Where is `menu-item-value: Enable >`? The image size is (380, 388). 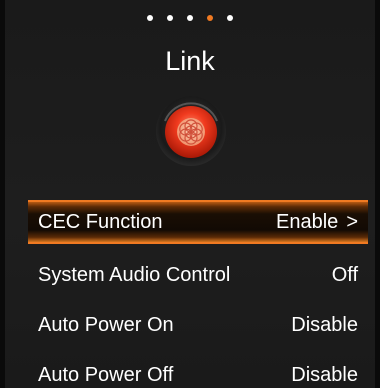
menu-item-value: Enable > is located at coordinates (317, 222).